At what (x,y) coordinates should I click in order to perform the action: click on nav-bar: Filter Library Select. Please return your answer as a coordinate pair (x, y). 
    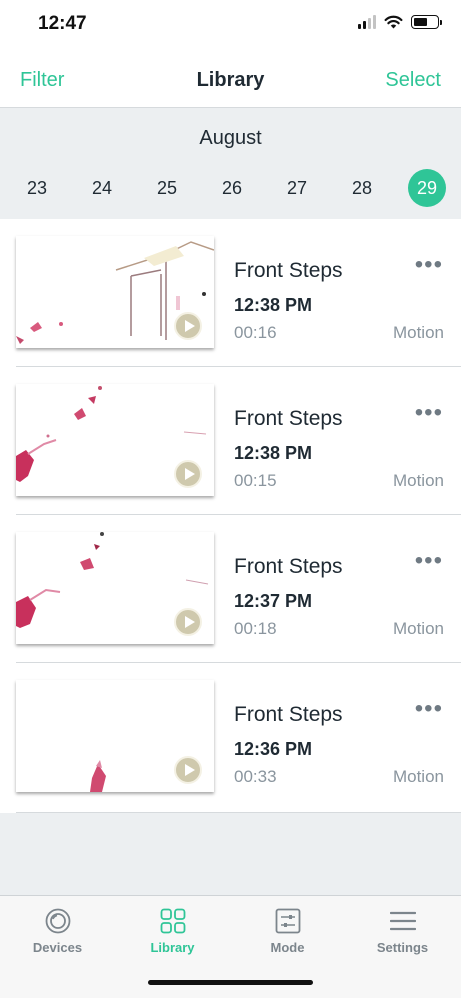
    Looking at the image, I should click on (230, 79).